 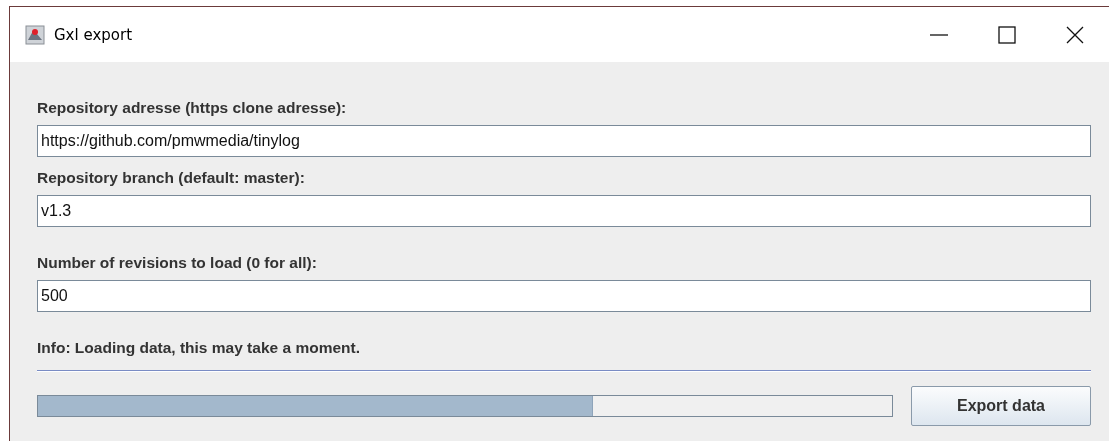 I want to click on minimize-icon, so click(x=939, y=34).